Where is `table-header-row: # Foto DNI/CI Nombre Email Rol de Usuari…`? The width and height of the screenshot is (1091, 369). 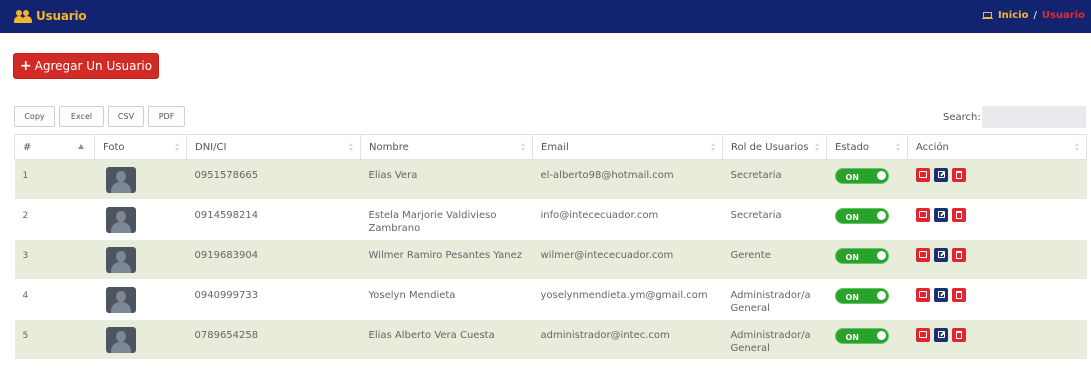 table-header-row: # Foto DNI/CI Nombre Email Rol de Usuari… is located at coordinates (550, 147).